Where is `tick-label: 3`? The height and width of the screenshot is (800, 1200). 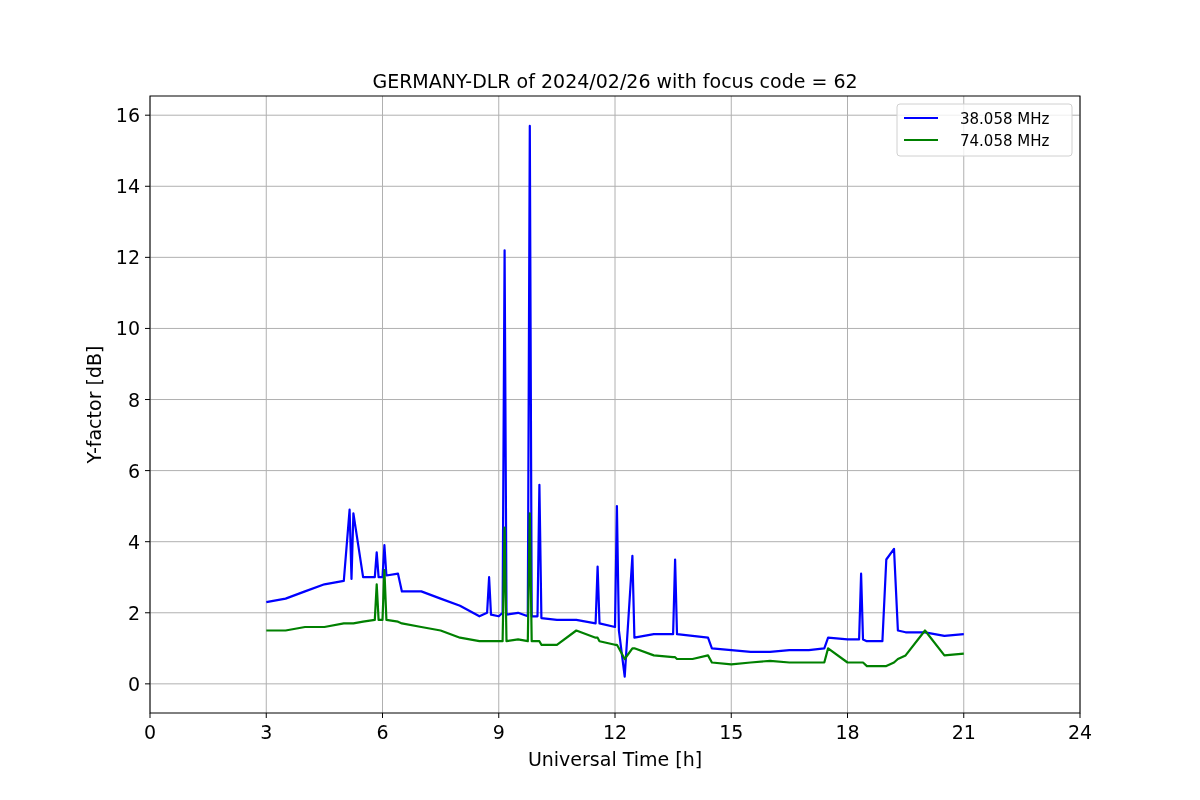 tick-label: 3 is located at coordinates (266, 732).